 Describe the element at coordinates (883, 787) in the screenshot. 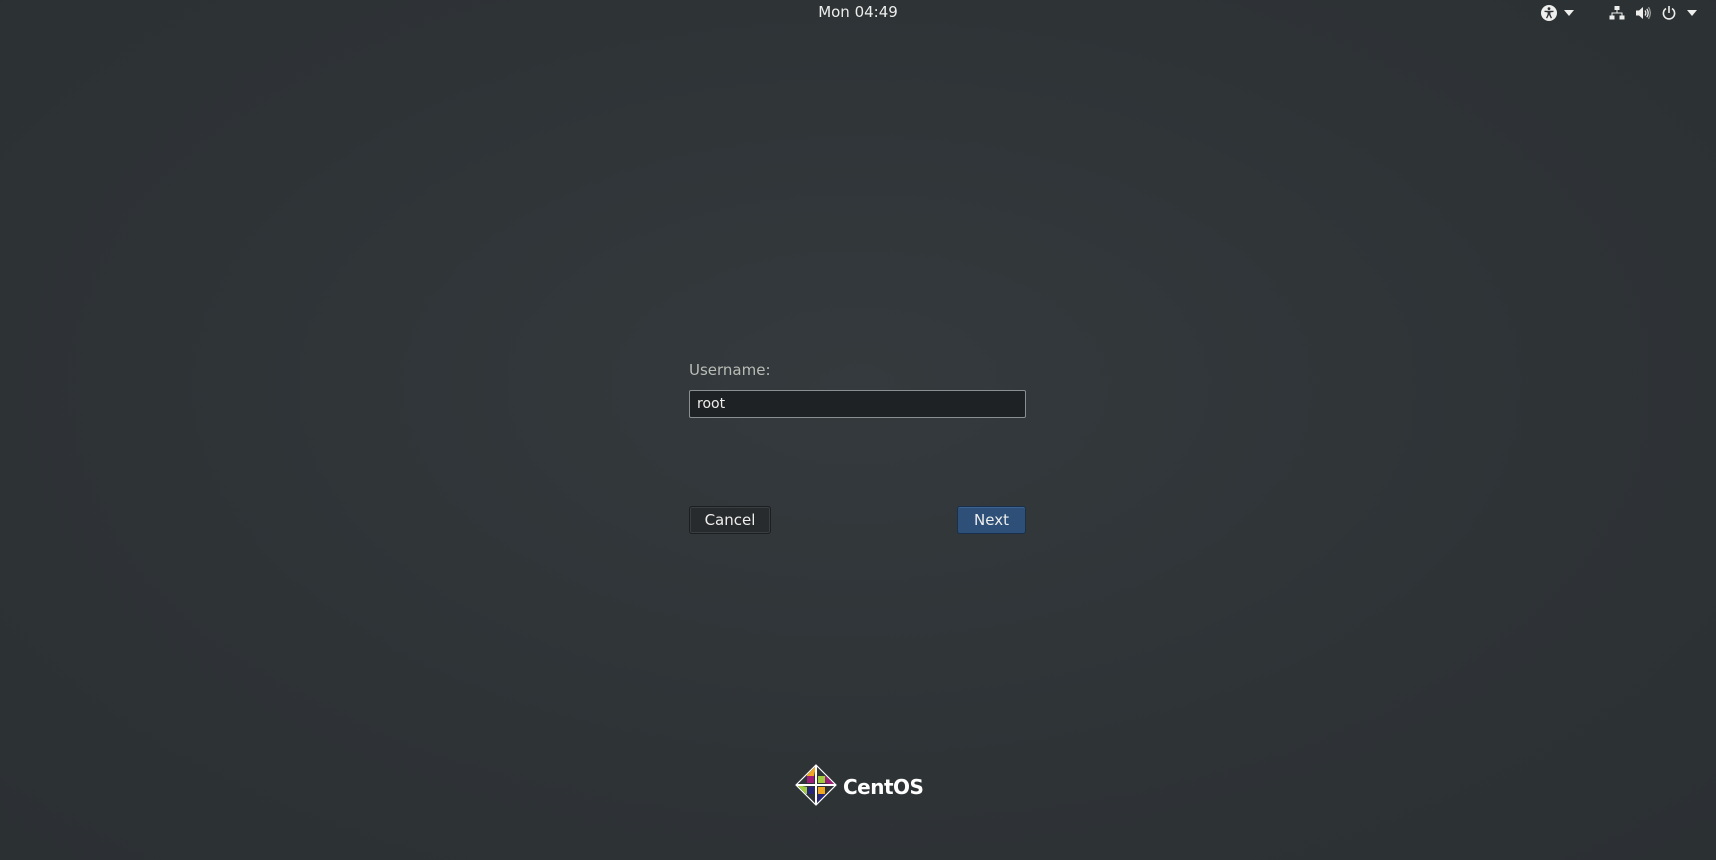

I see `centos-logo-text: CentOS` at that location.